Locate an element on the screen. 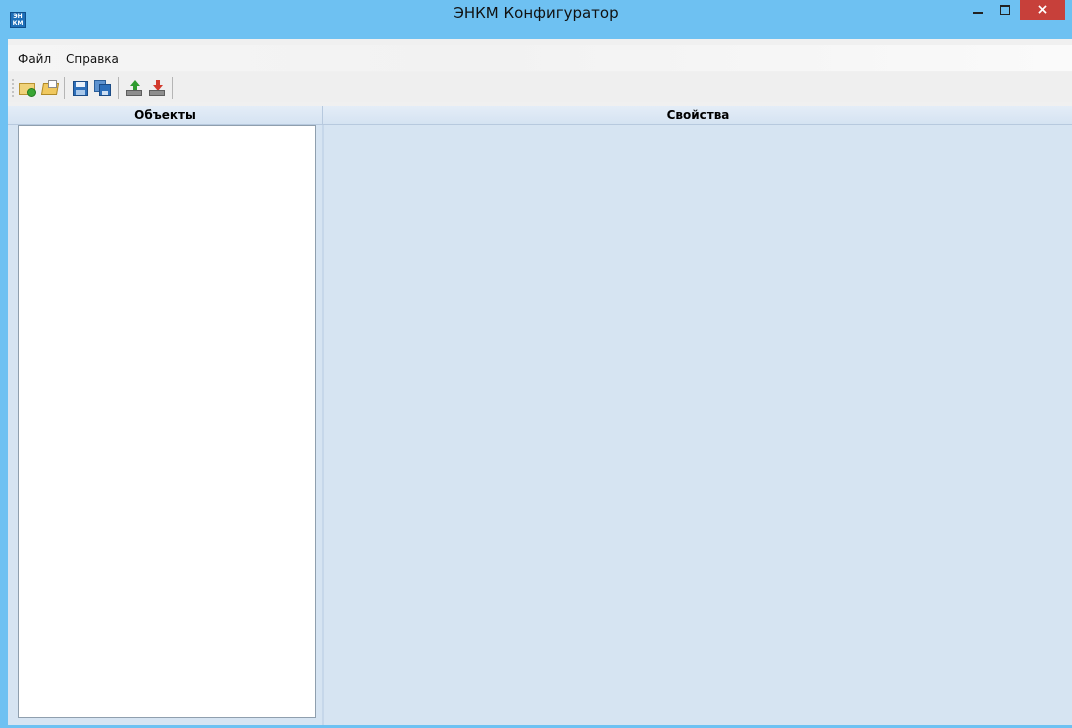 The image size is (1072, 728). properties-header: Свойства is located at coordinates (698, 115).